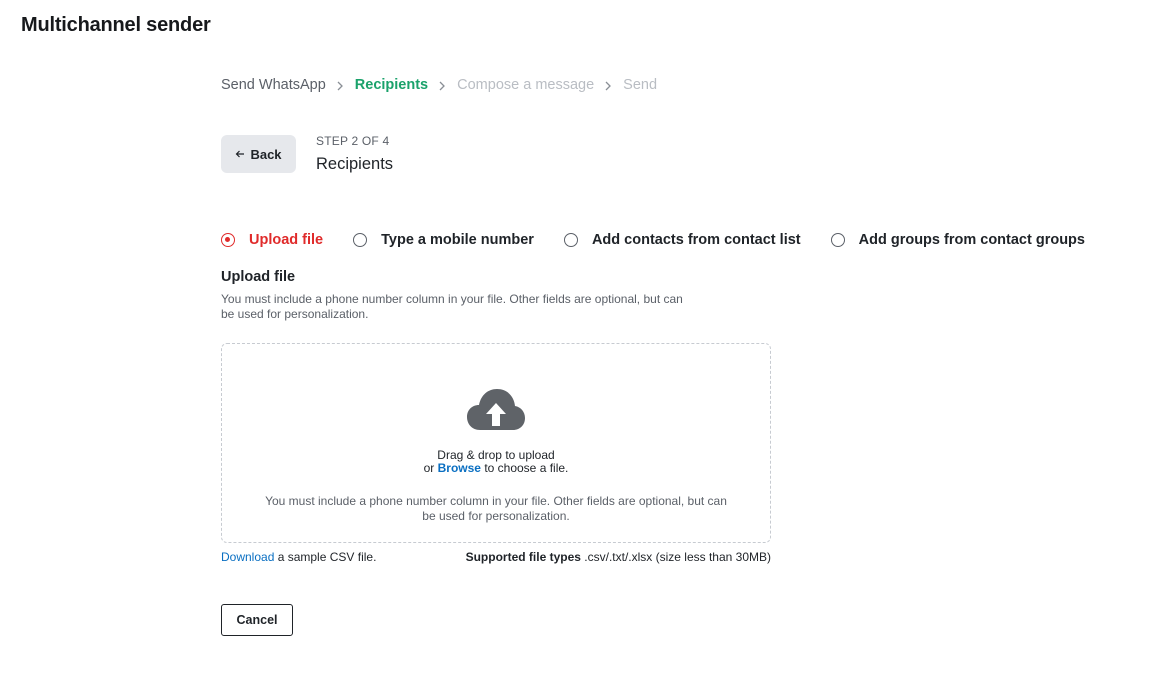 The image size is (1172, 680). Describe the element at coordinates (523, 557) in the screenshot. I see `file-types-label: Supported file types` at that location.